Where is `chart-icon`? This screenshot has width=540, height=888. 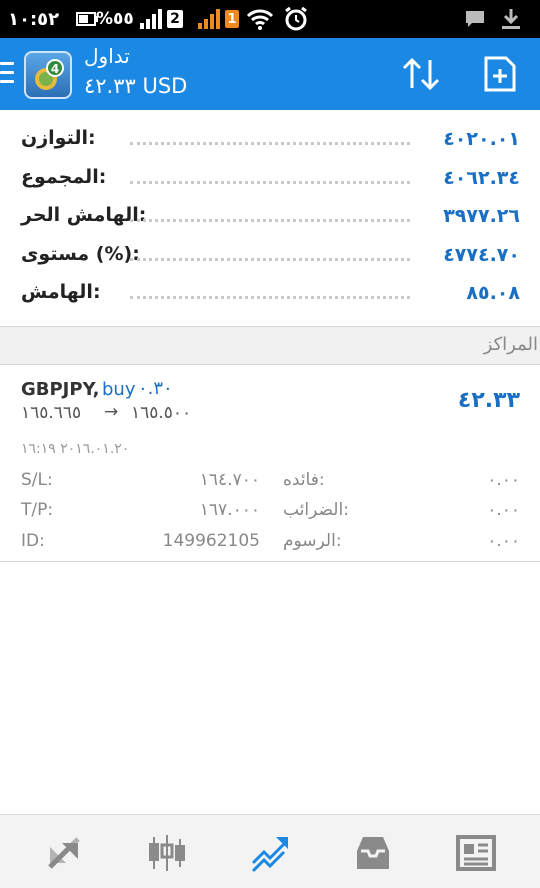
chart-icon is located at coordinates (167, 853).